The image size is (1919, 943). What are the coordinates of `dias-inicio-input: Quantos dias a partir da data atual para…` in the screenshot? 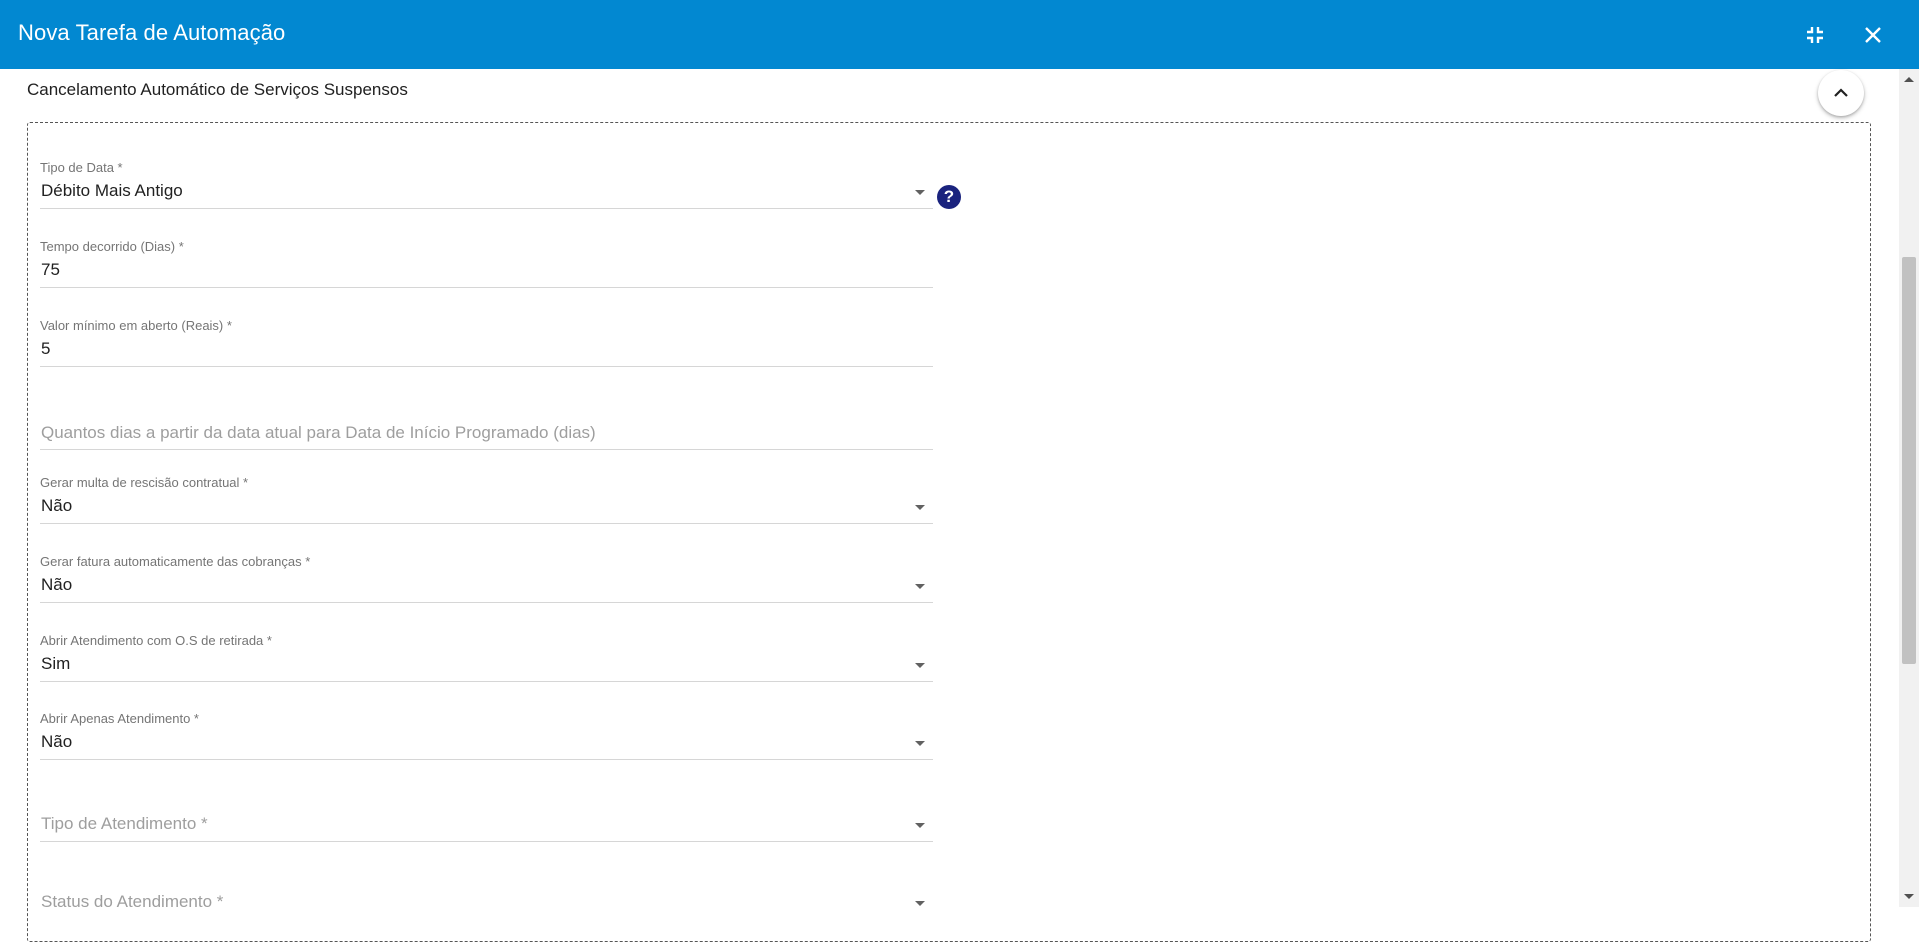 It's located at (486, 439).